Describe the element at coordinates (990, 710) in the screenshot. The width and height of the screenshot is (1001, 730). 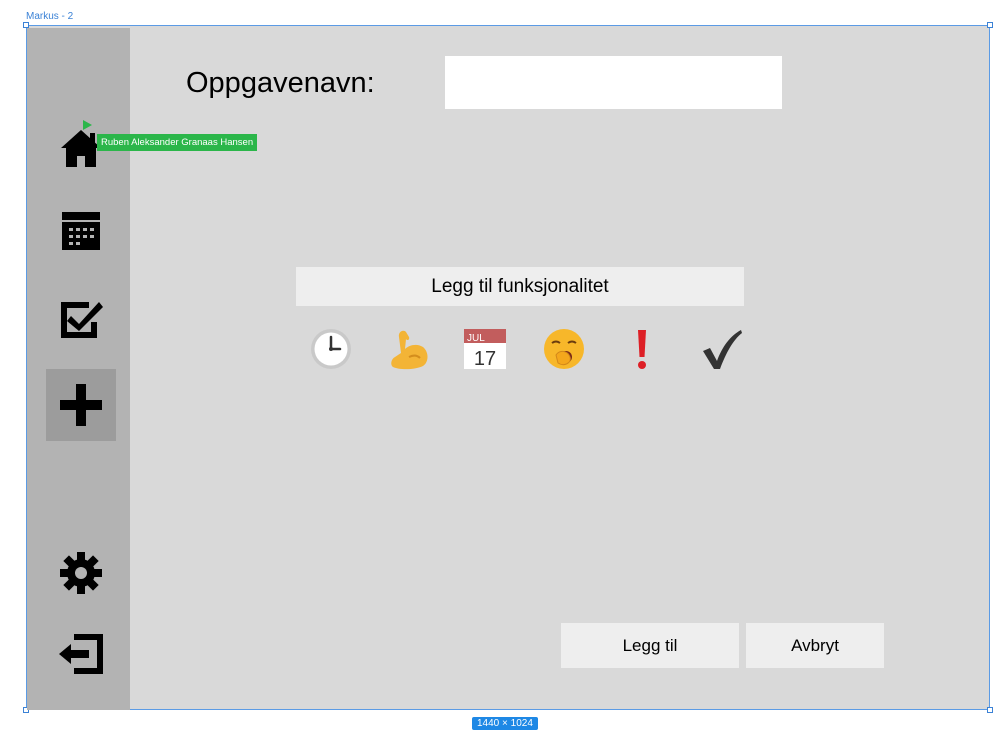
I see `resize-handle-bottom-right` at that location.